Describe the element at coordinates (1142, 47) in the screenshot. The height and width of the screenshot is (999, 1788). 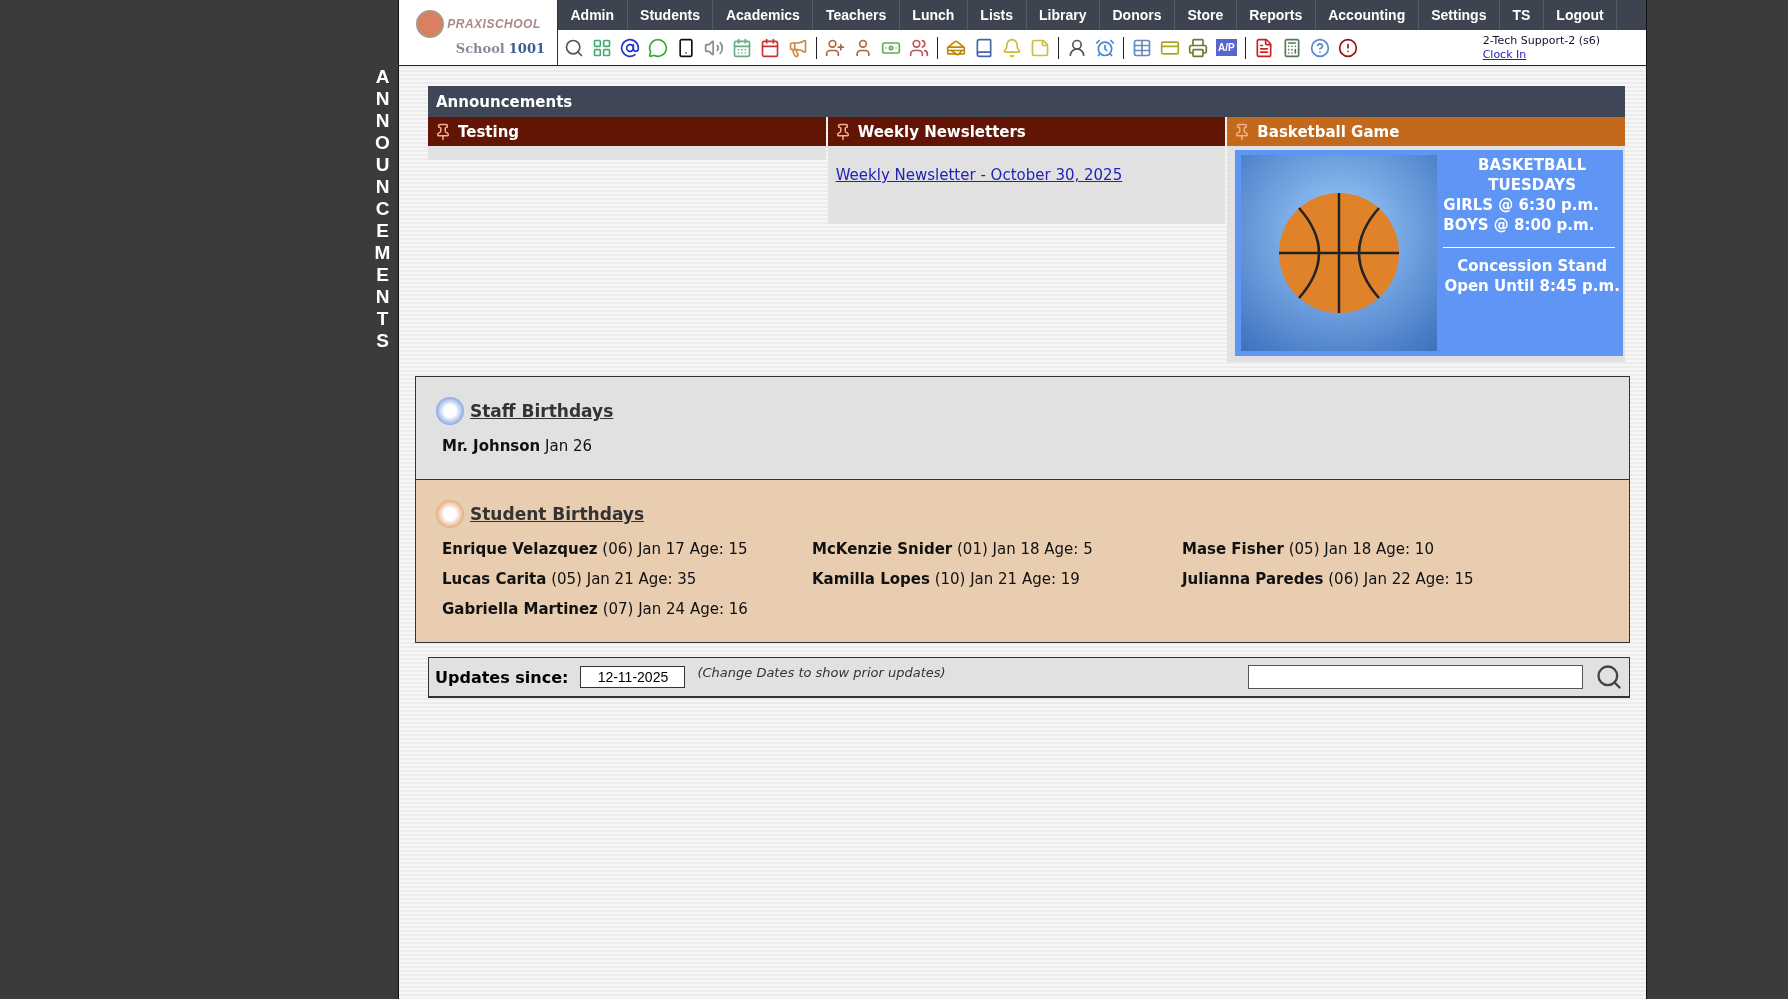
I see `table-icon` at that location.